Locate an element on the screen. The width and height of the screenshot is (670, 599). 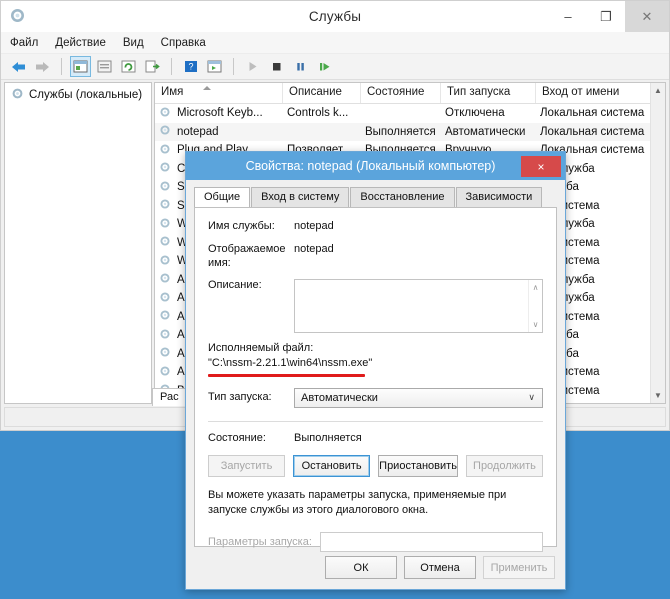
scroll-down-icon: ▼ is located at coordinates (658, 395).